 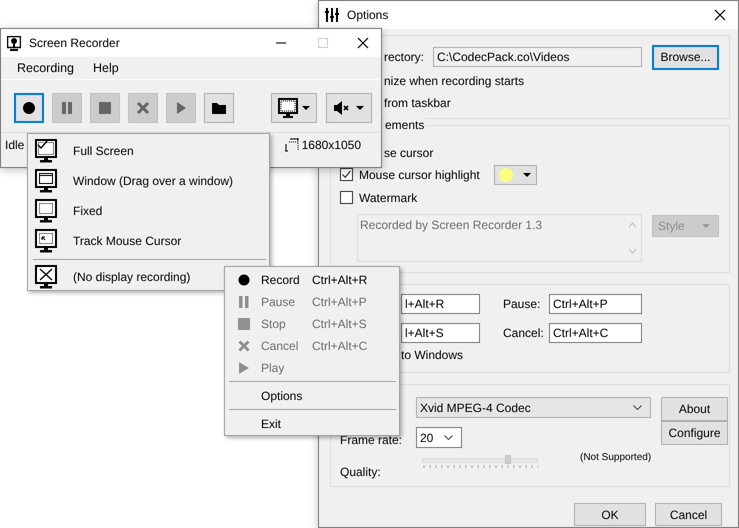 I want to click on option-label: to Windows, so click(x=432, y=355).